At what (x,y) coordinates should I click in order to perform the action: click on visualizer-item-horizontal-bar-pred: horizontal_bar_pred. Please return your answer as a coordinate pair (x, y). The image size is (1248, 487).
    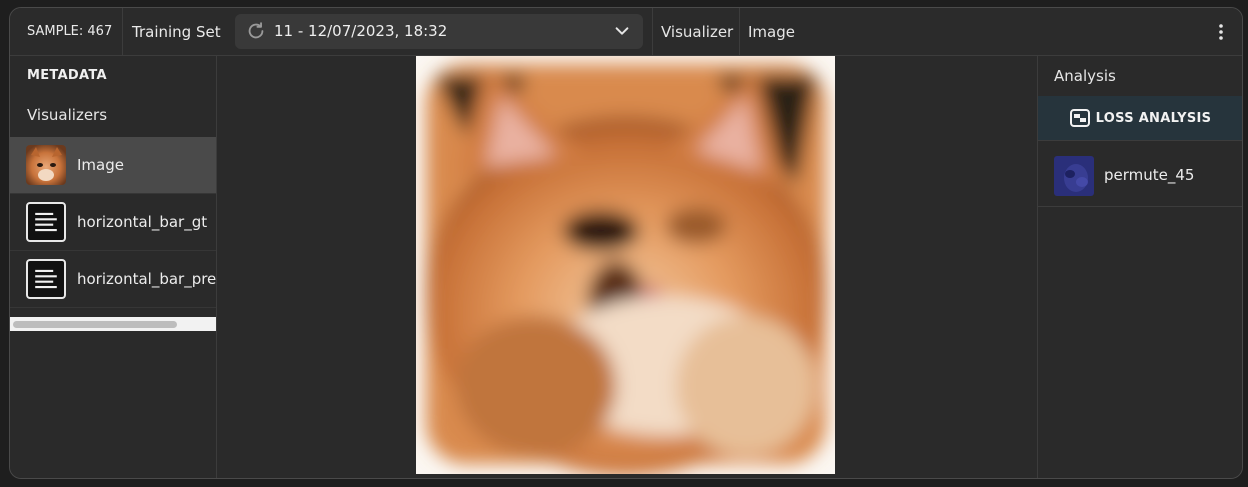
    Looking at the image, I should click on (113, 279).